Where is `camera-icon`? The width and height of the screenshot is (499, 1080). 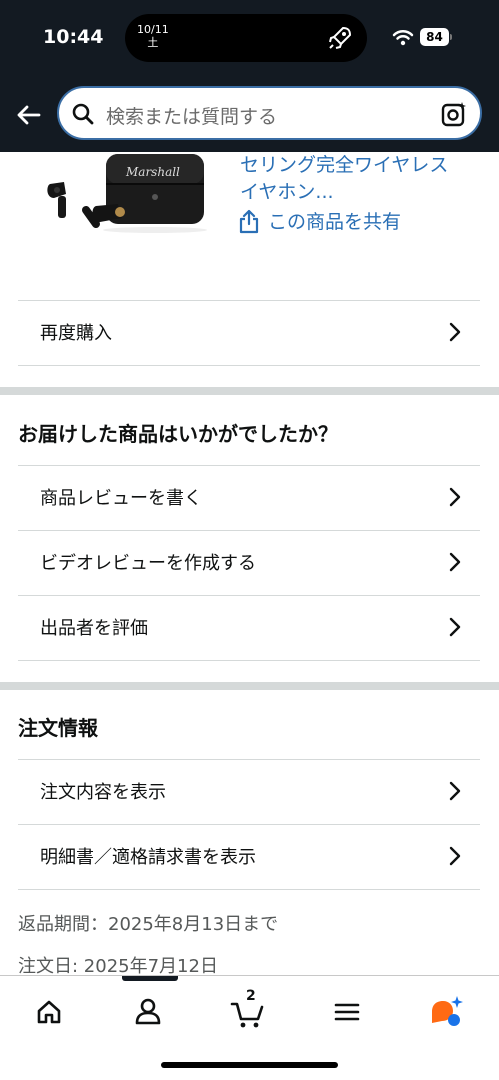 camera-icon is located at coordinates (454, 114).